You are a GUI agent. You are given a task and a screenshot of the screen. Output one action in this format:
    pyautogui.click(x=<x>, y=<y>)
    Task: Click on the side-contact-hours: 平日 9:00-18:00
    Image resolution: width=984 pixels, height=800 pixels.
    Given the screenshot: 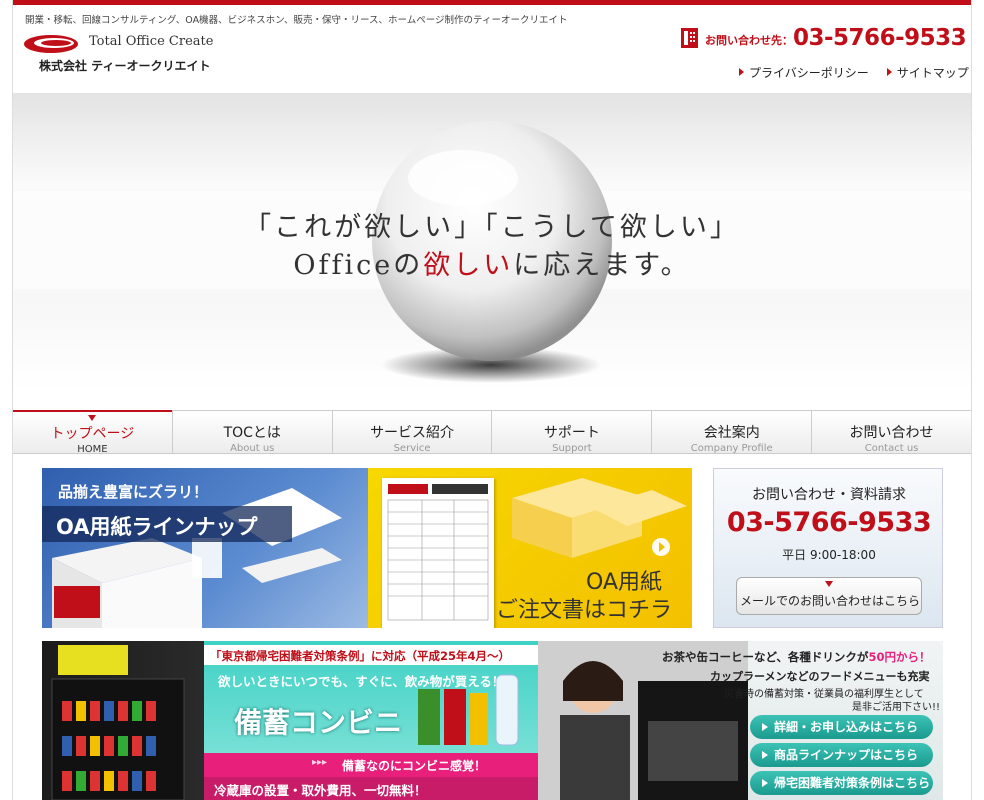 What is the action you would take?
    pyautogui.click(x=829, y=555)
    